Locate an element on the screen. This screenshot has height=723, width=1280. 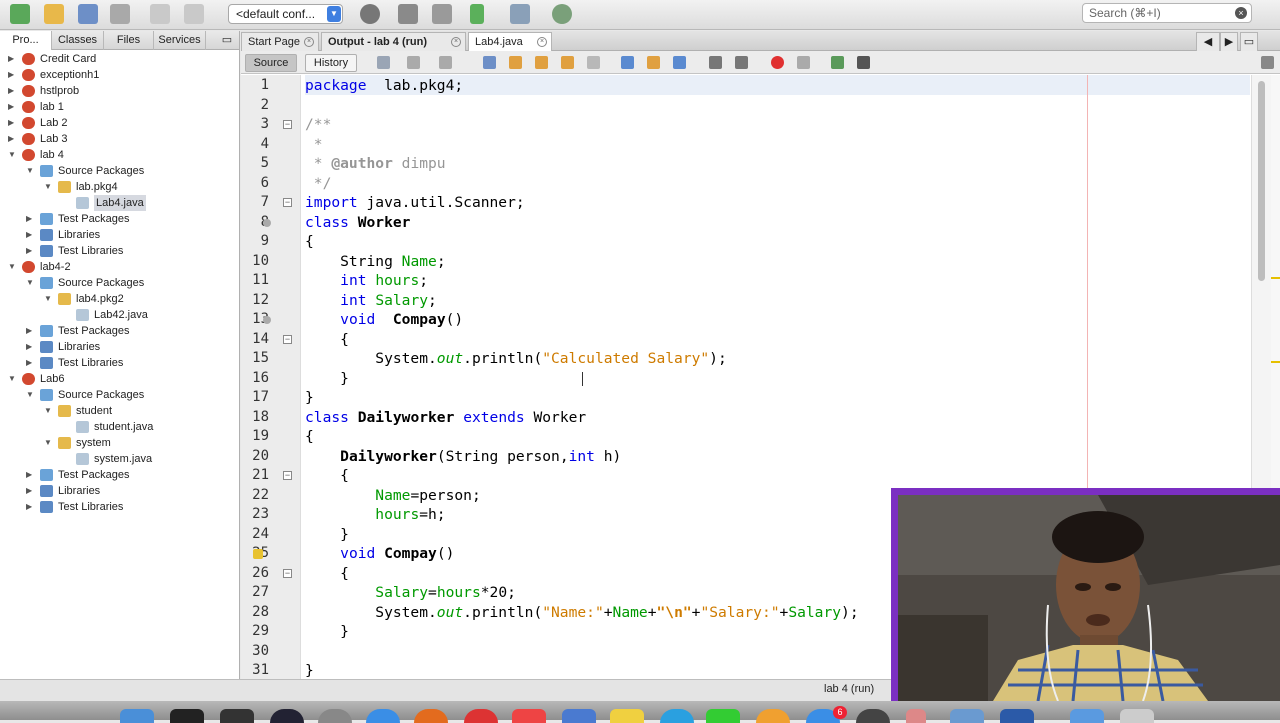
debug-project-icon is located at coordinates (520, 14).